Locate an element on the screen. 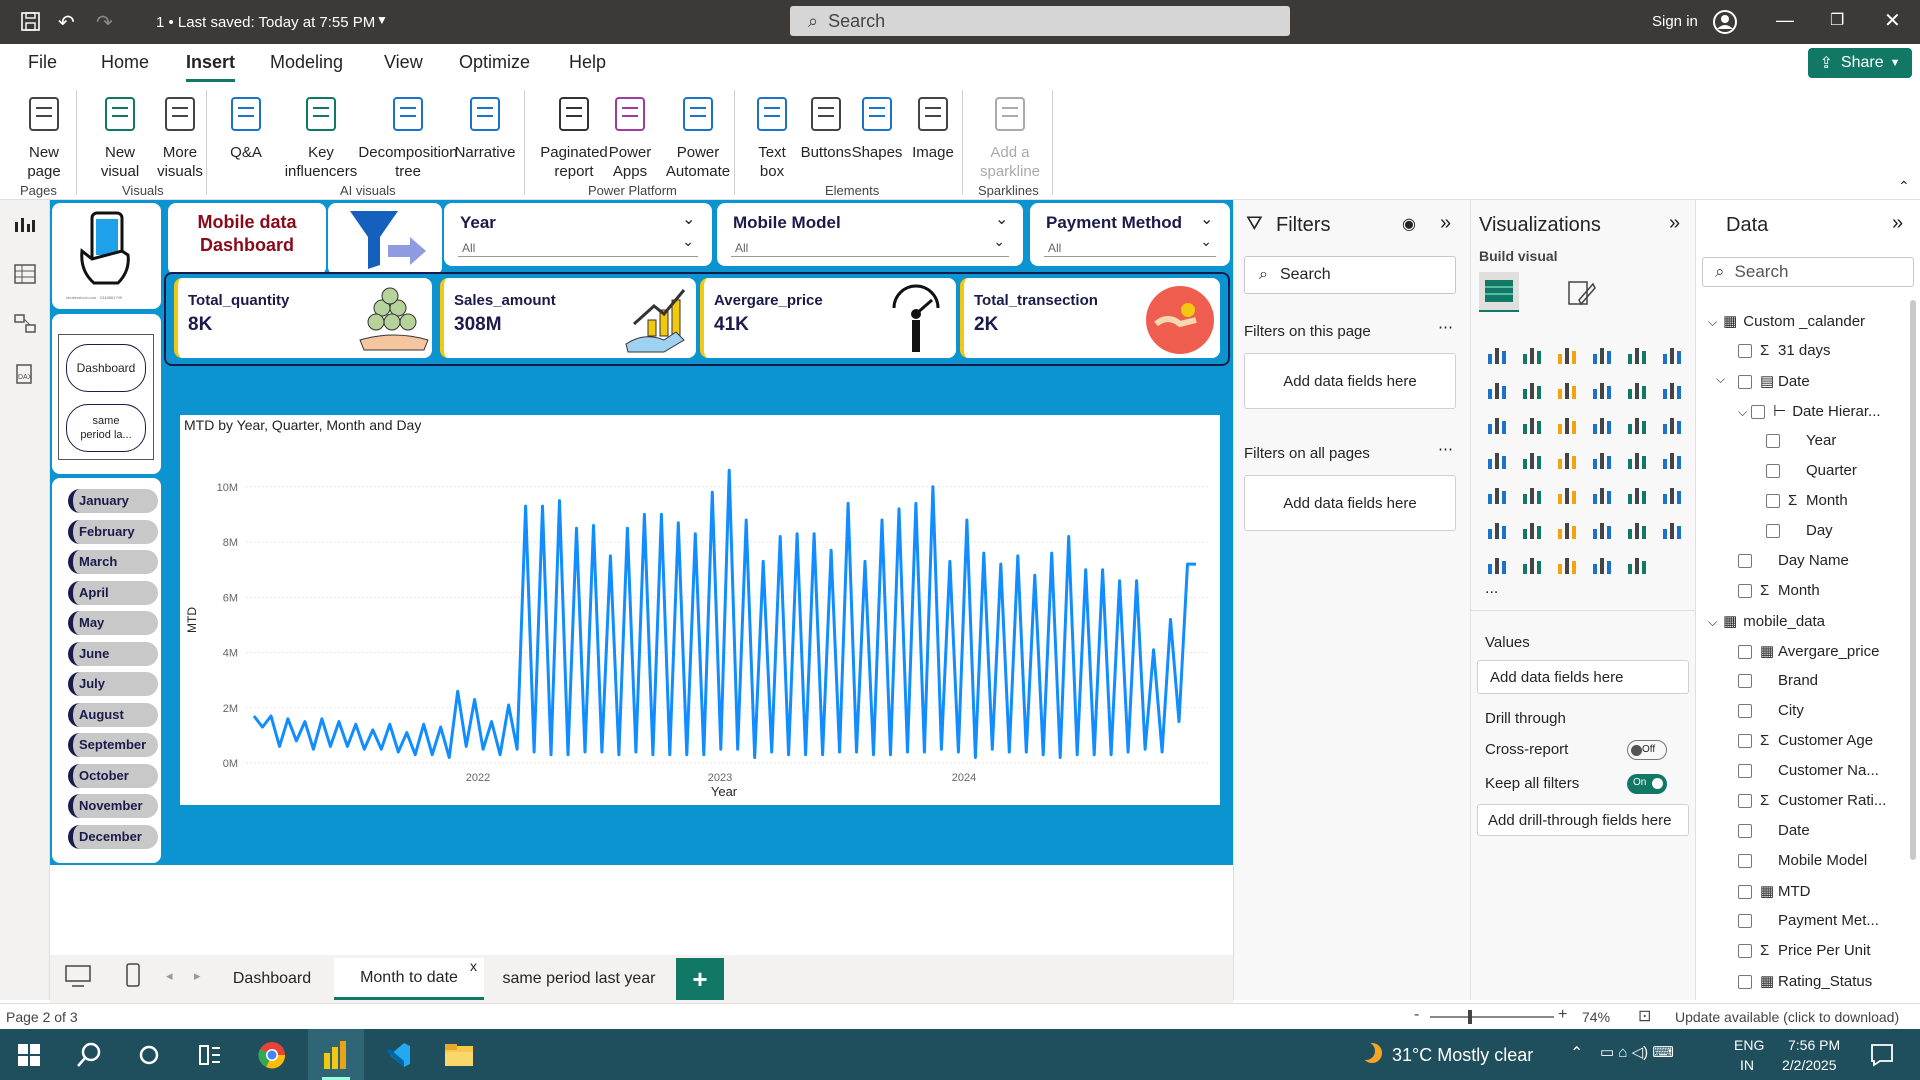  100-bar-icon is located at coordinates (1637, 354).